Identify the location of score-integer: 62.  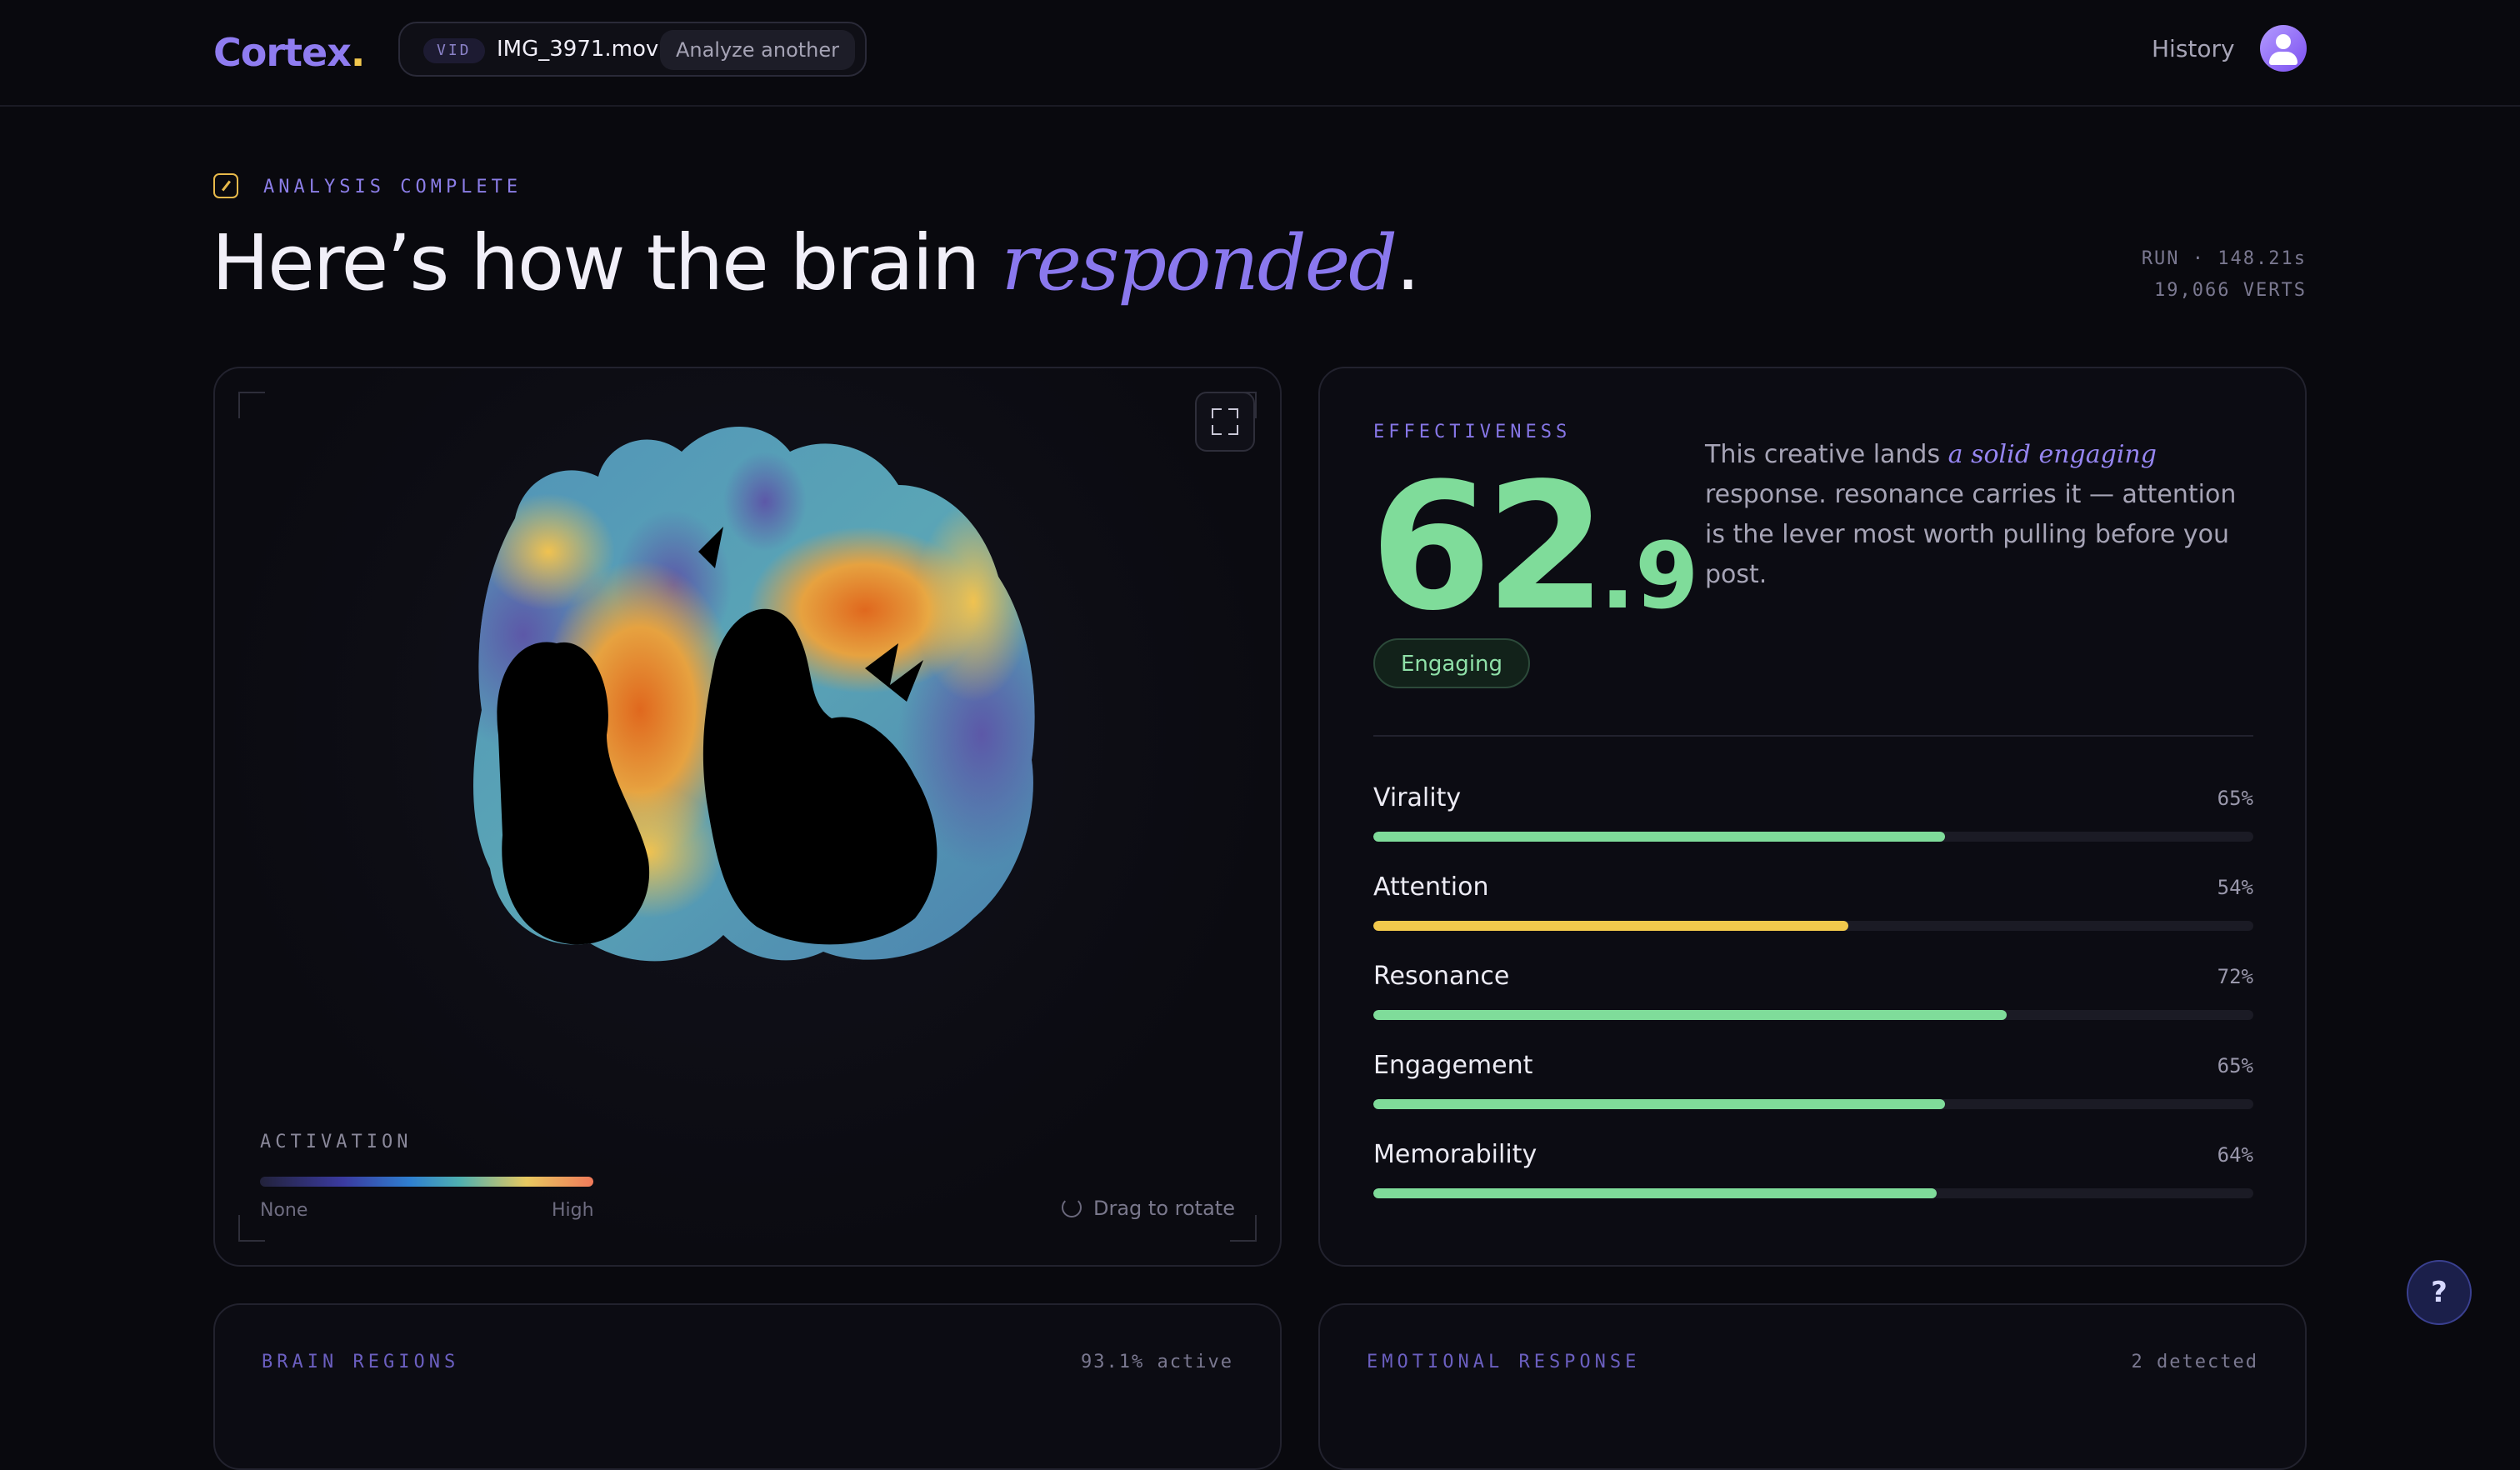
(1488, 547).